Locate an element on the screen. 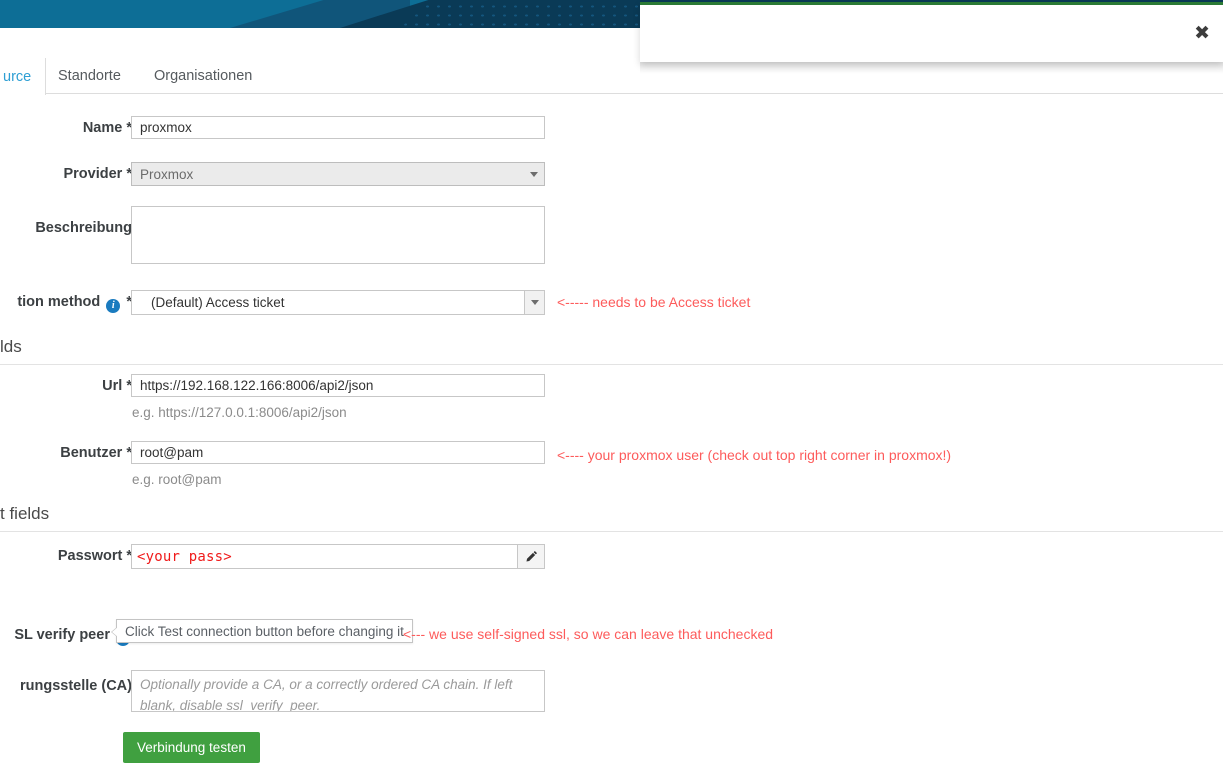 The height and width of the screenshot is (771, 1223). url-input is located at coordinates (338, 385).